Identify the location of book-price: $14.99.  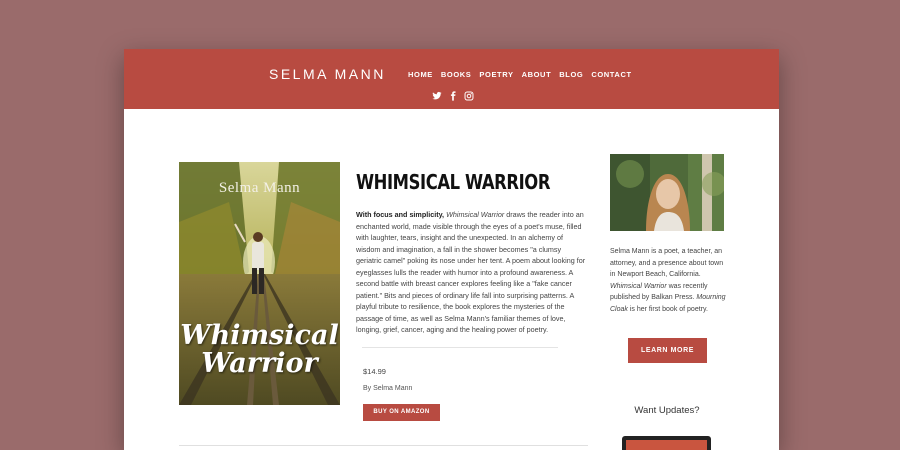
(374, 371).